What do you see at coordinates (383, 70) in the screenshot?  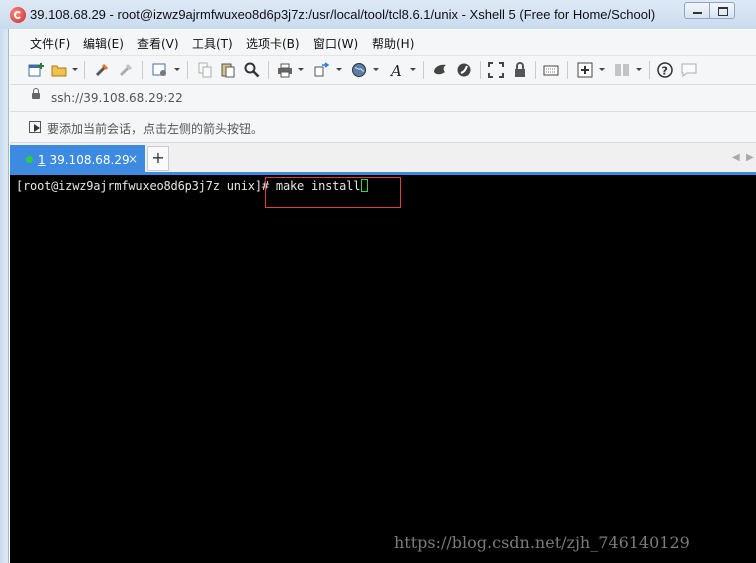 I see `toolbar: A ?` at bounding box center [383, 70].